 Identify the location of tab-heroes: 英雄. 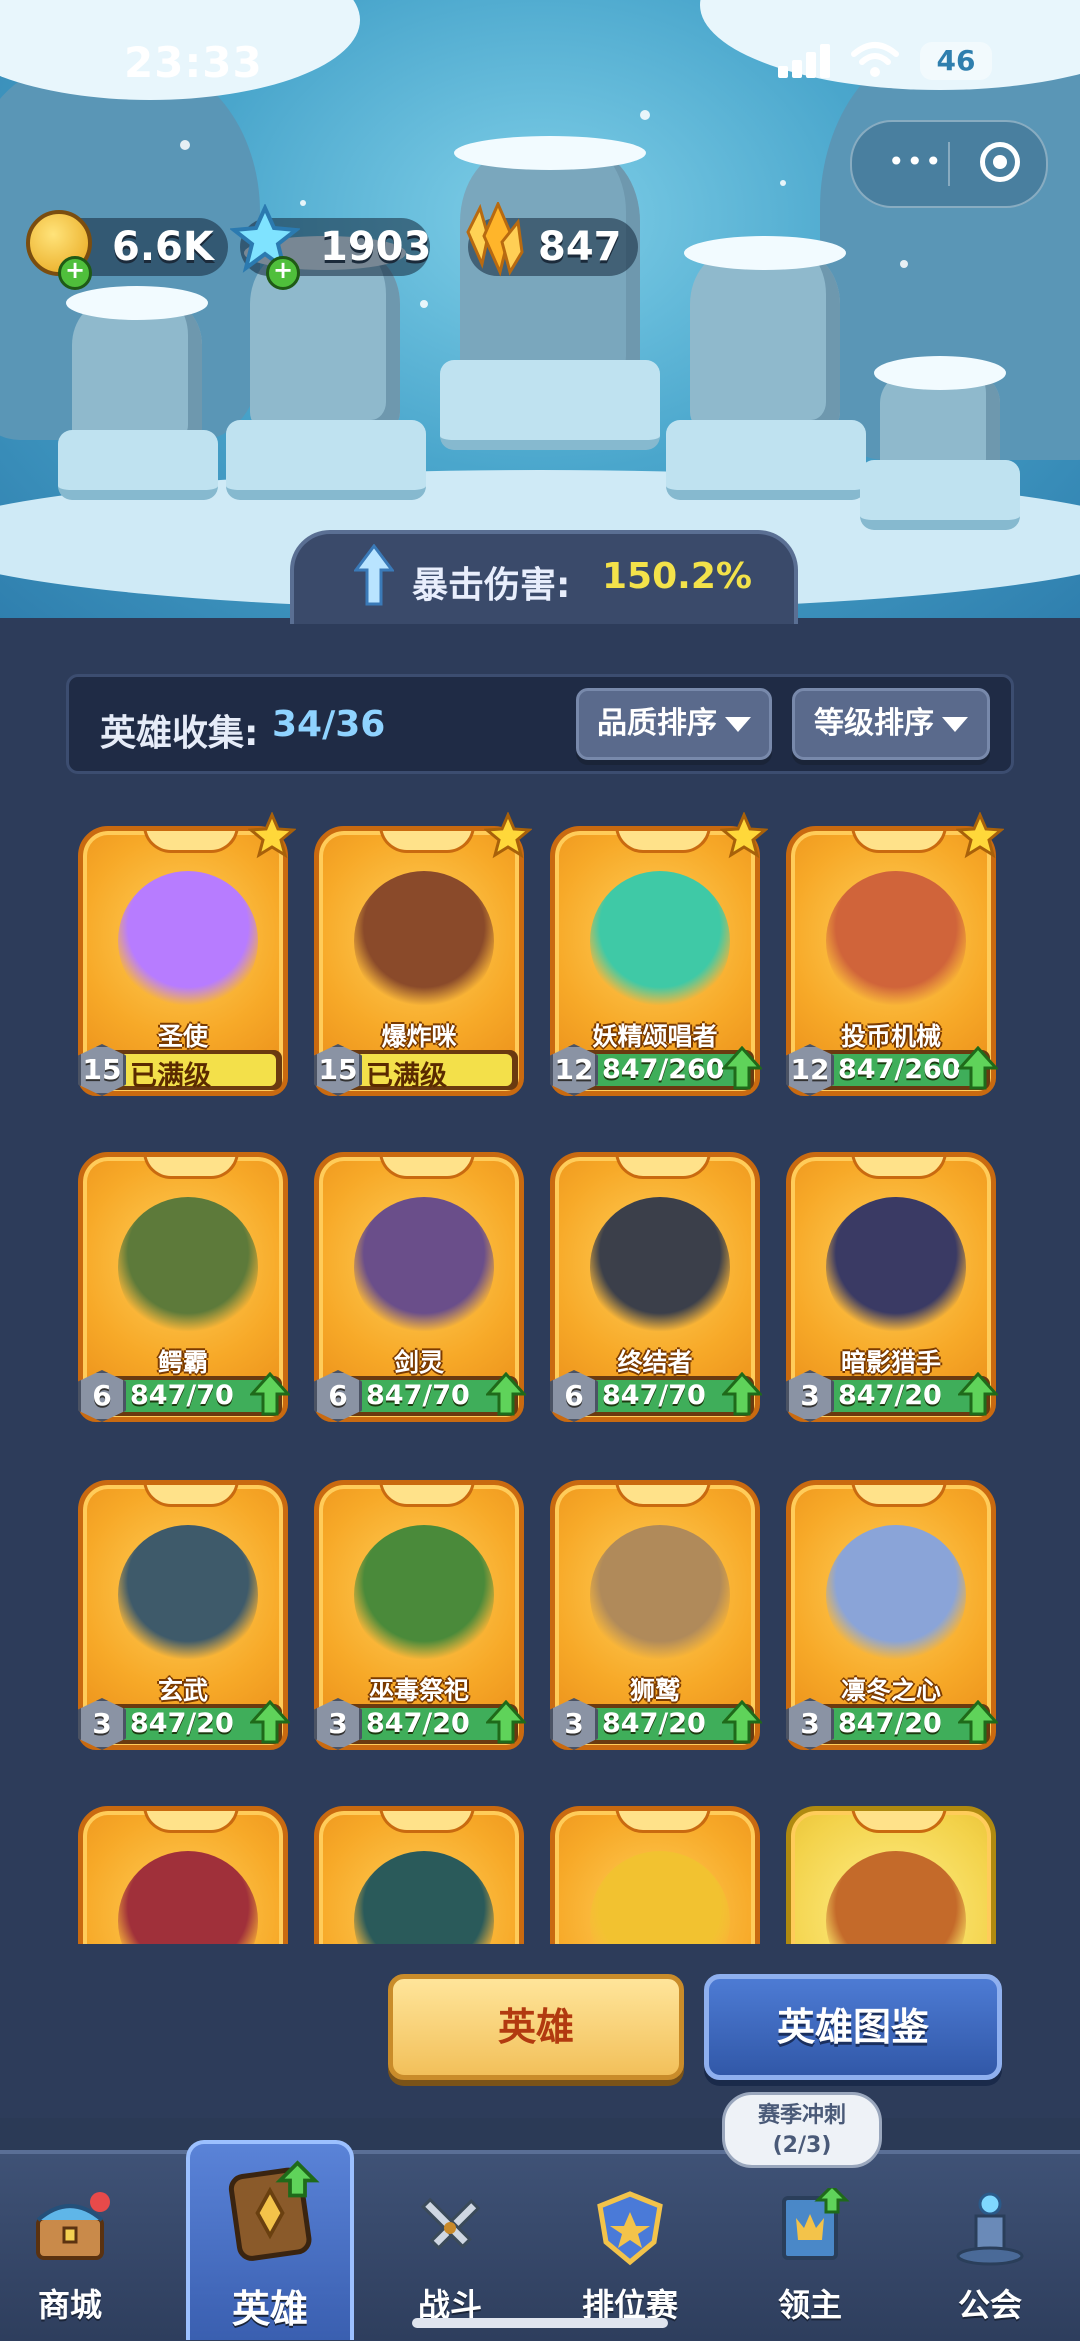
(270, 2243).